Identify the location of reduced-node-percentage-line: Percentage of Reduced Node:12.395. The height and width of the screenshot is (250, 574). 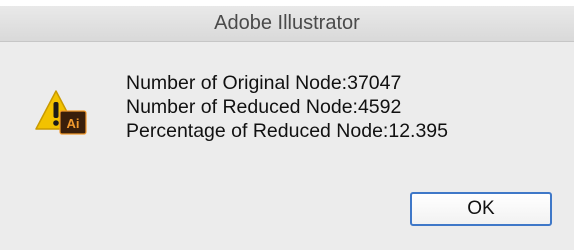
(287, 131).